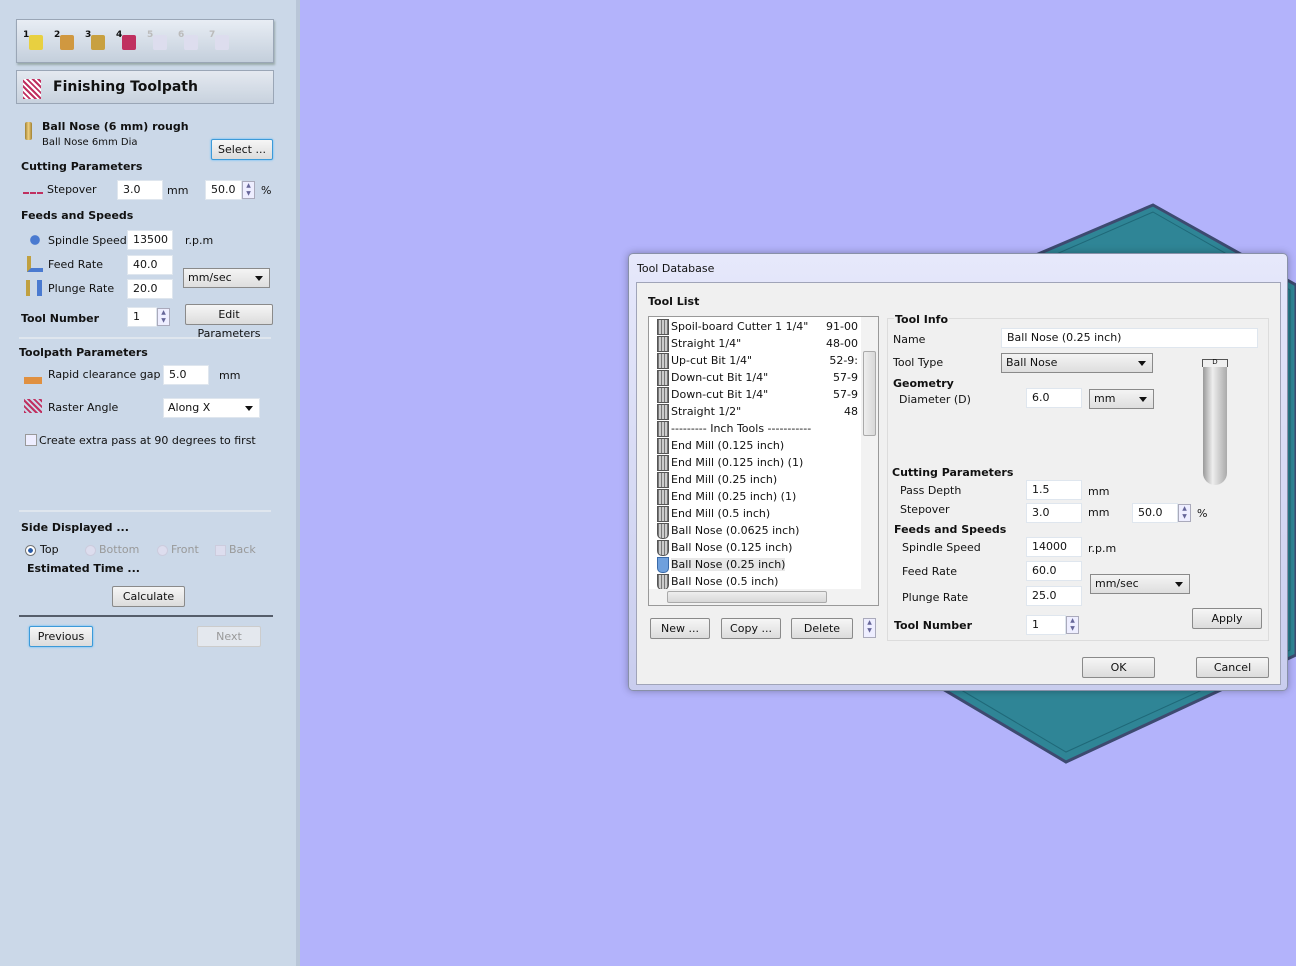 This screenshot has width=1296, height=966. I want to click on tool-list-item: End Mill (0.25 inch) (1), so click(755, 496).